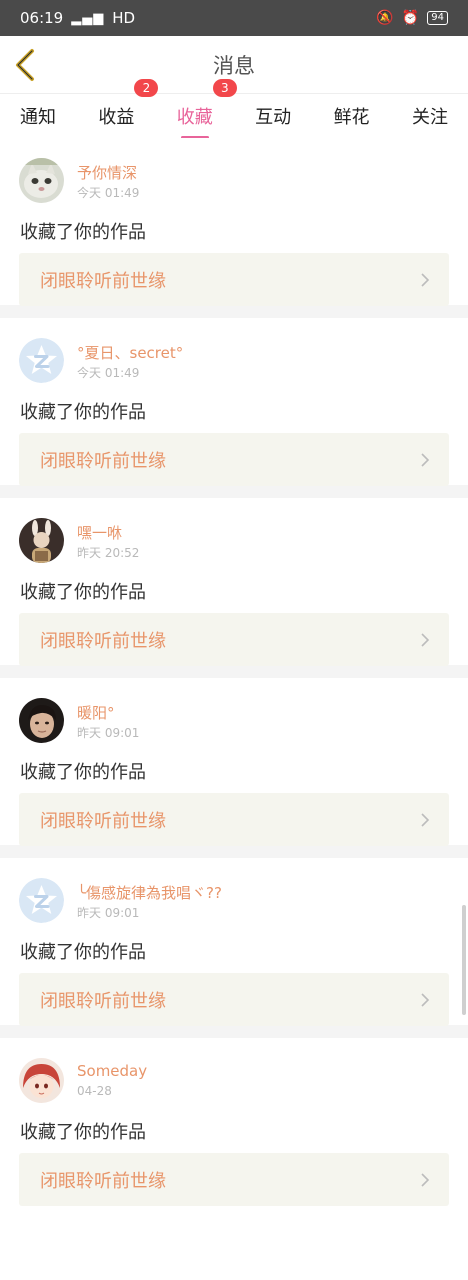 The image size is (468, 1280). What do you see at coordinates (116, 117) in the screenshot?
I see `tab-label: 收益` at bounding box center [116, 117].